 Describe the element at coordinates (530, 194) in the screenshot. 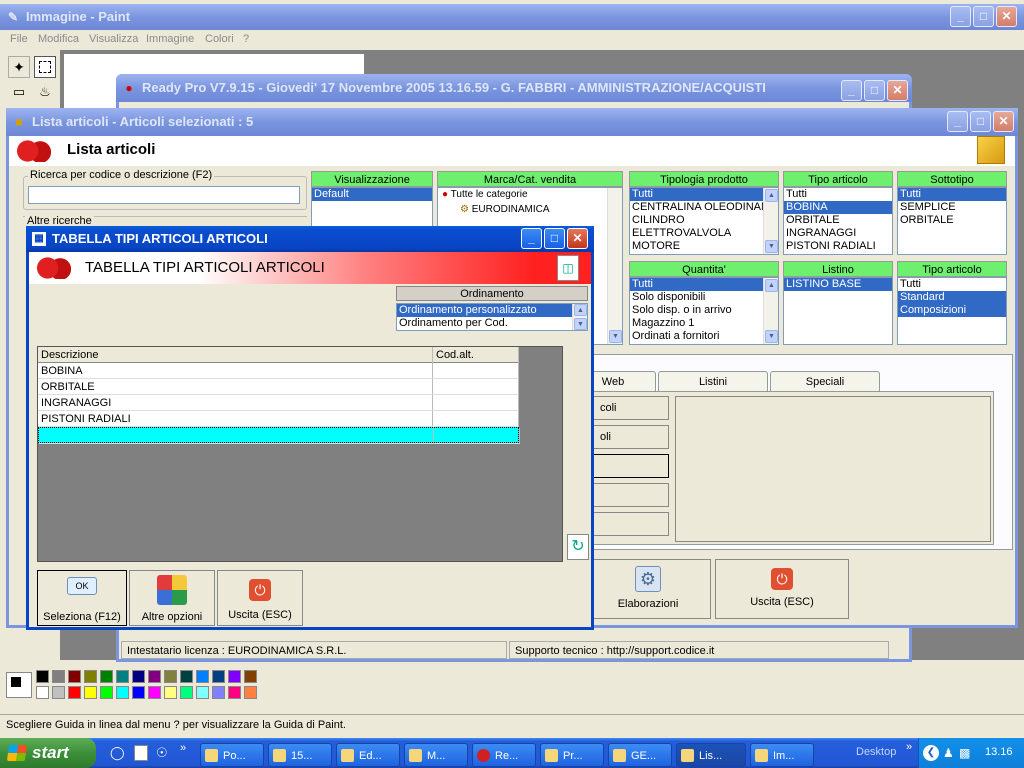

I see `tree-item-all: ● Tutte le categorie` at that location.